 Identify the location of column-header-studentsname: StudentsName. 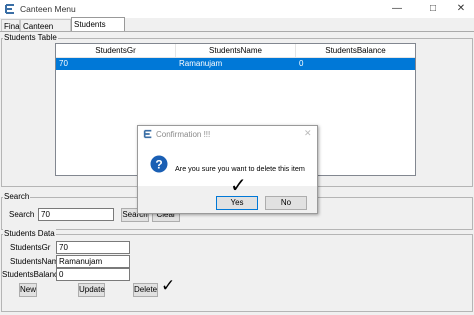
(236, 51).